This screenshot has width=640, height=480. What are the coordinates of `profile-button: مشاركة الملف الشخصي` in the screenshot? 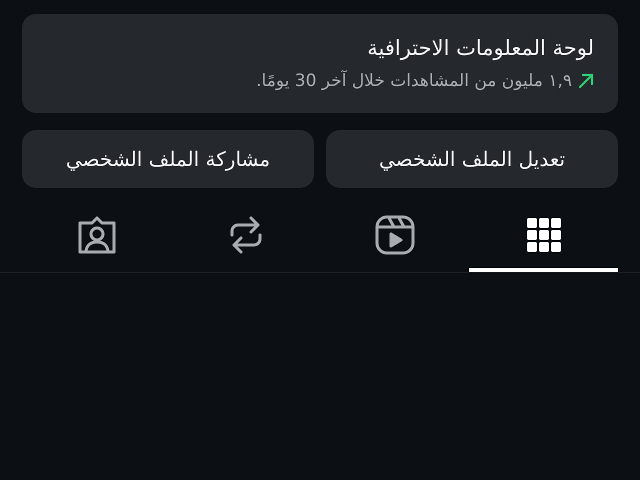 It's located at (168, 159).